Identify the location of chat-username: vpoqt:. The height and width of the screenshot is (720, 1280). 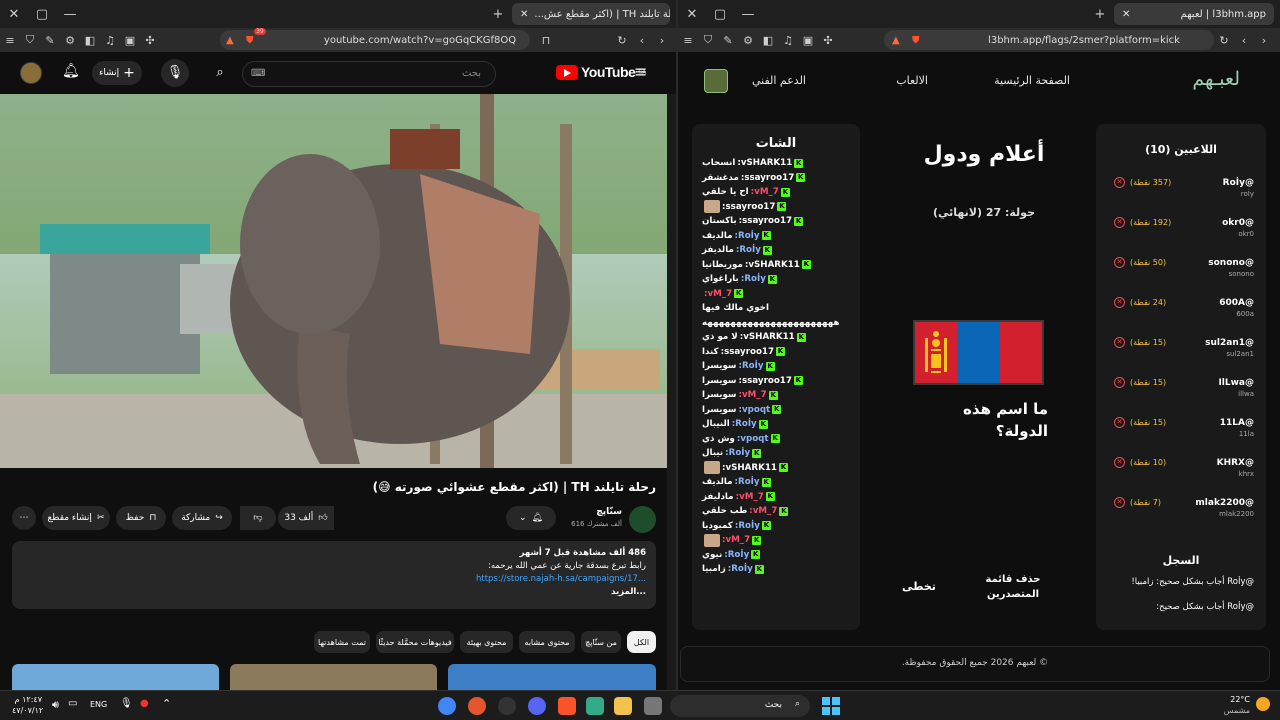
(754, 410).